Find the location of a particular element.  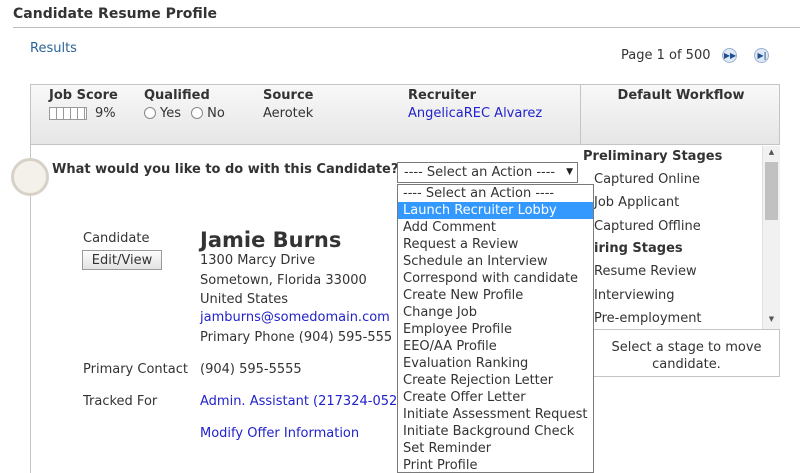

page-indicator: Page 1 of 500 is located at coordinates (666, 55).